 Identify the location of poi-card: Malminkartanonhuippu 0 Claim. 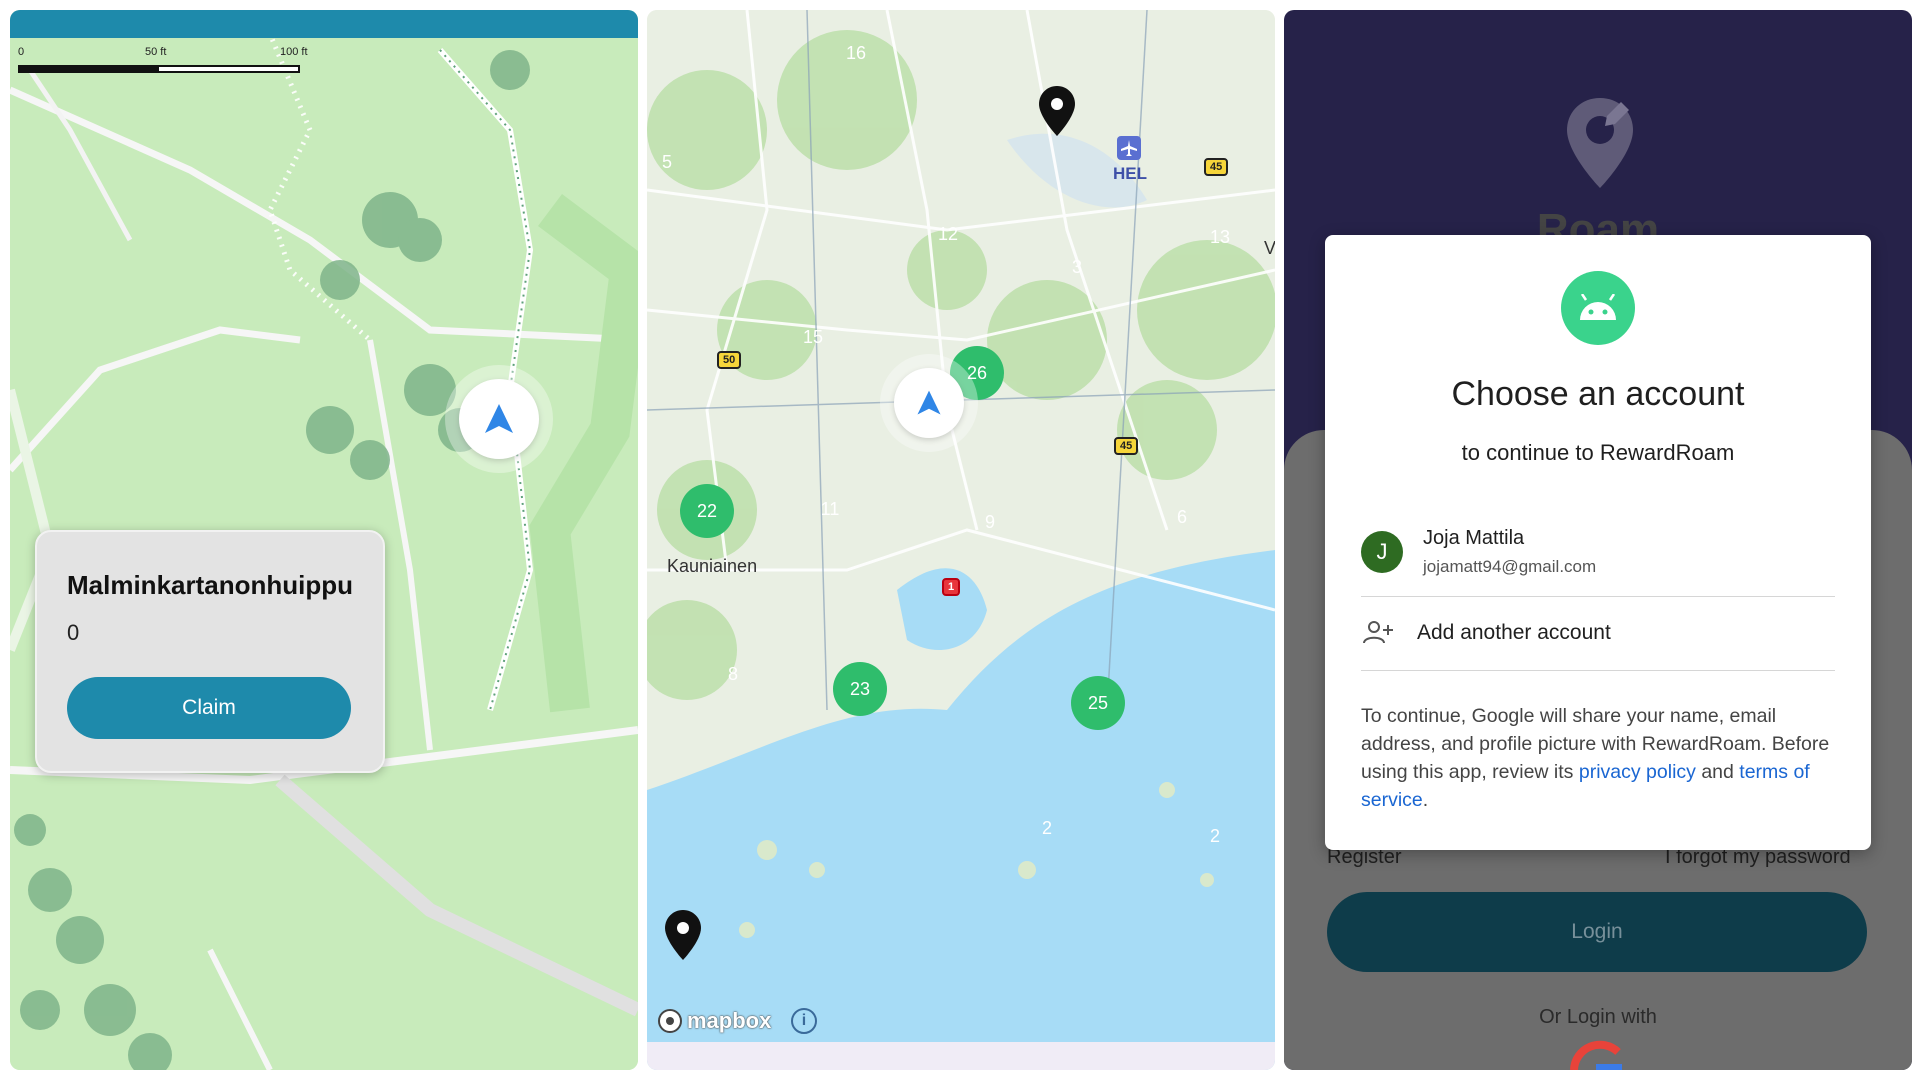
(210, 651).